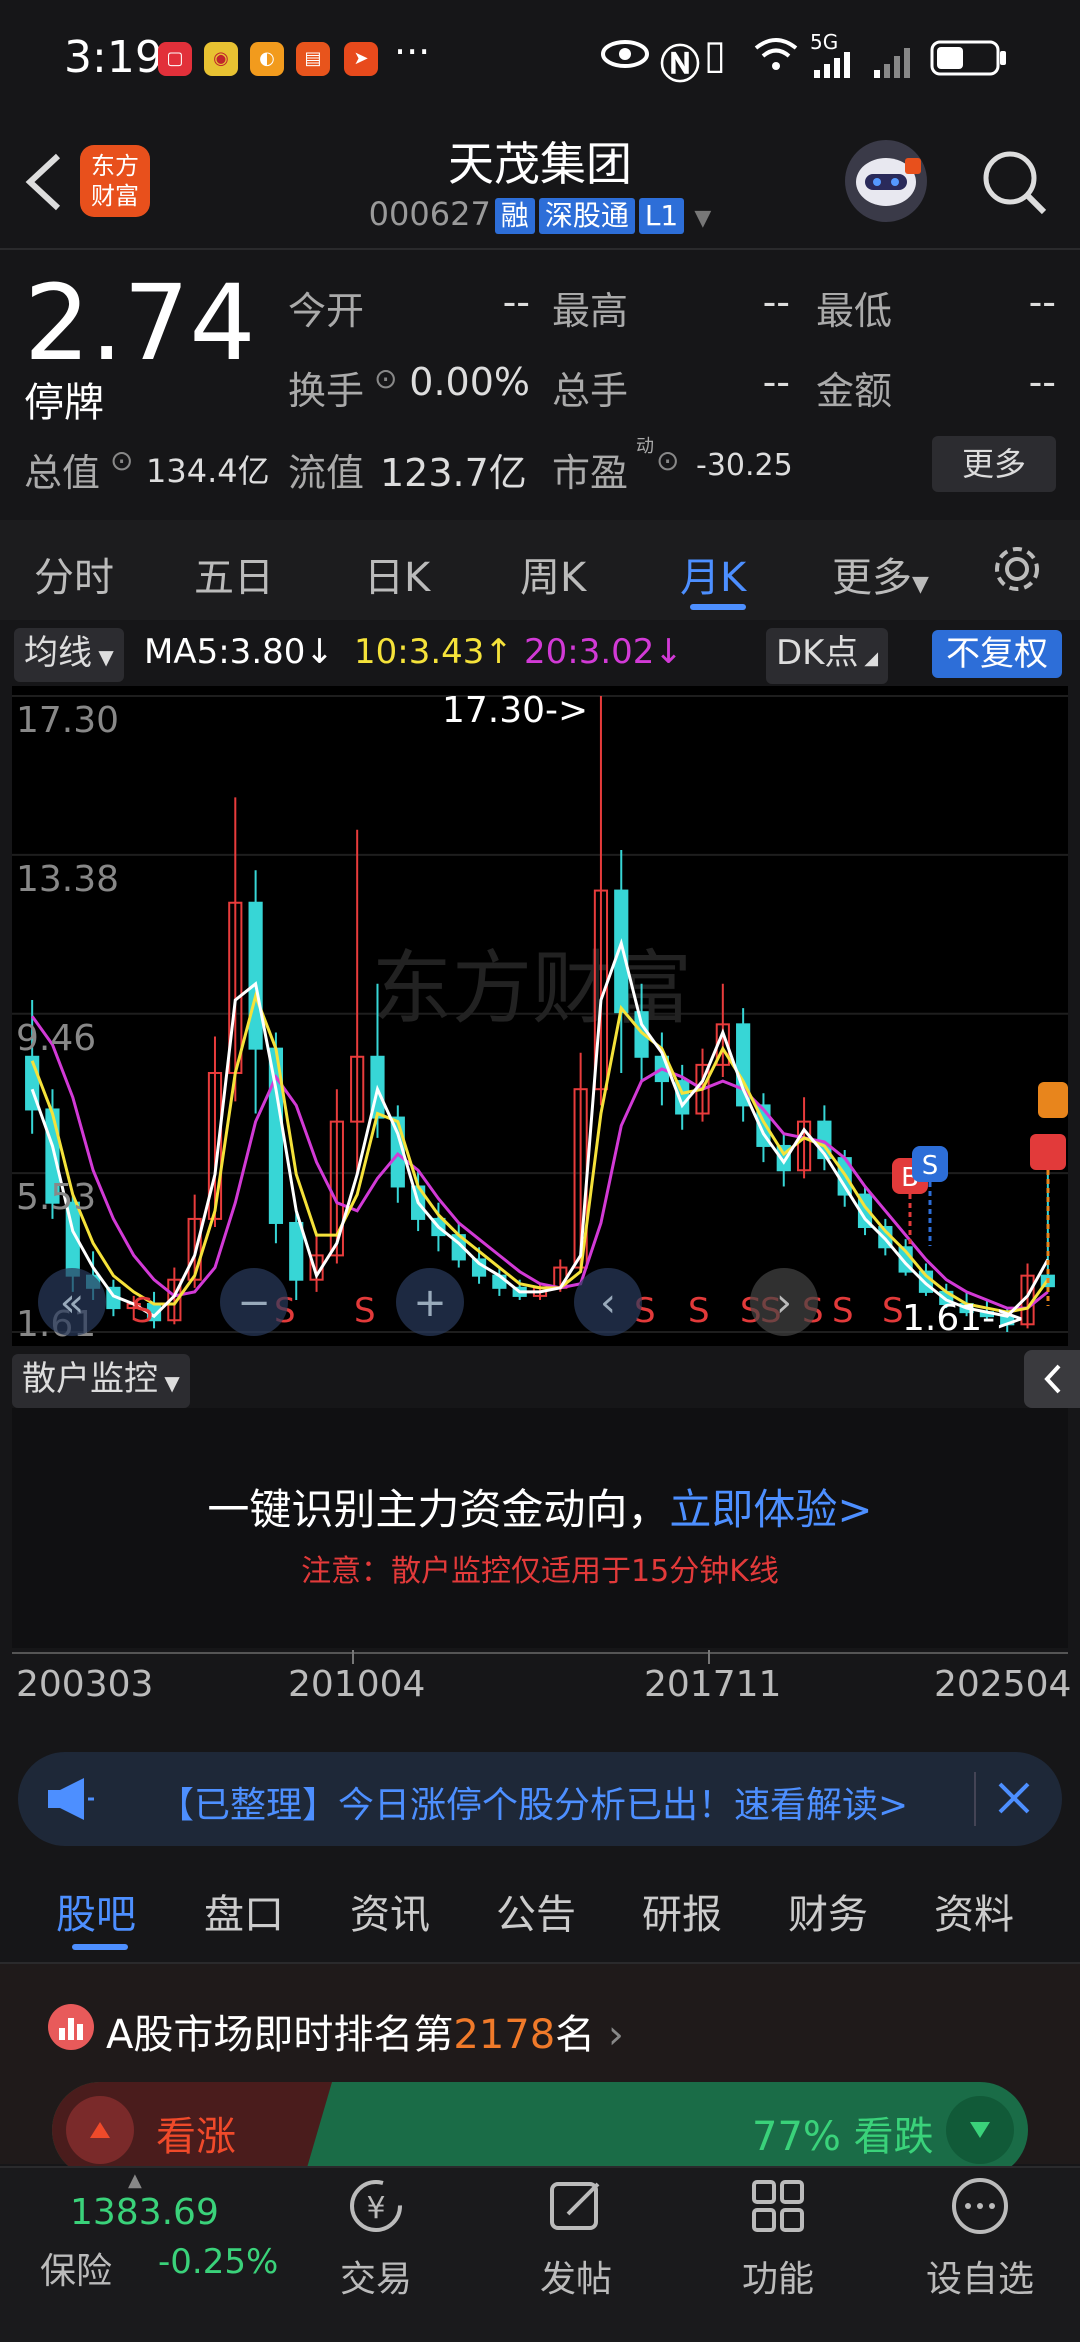 The image size is (1080, 2342). I want to click on banner-divider, so click(975, 1799).